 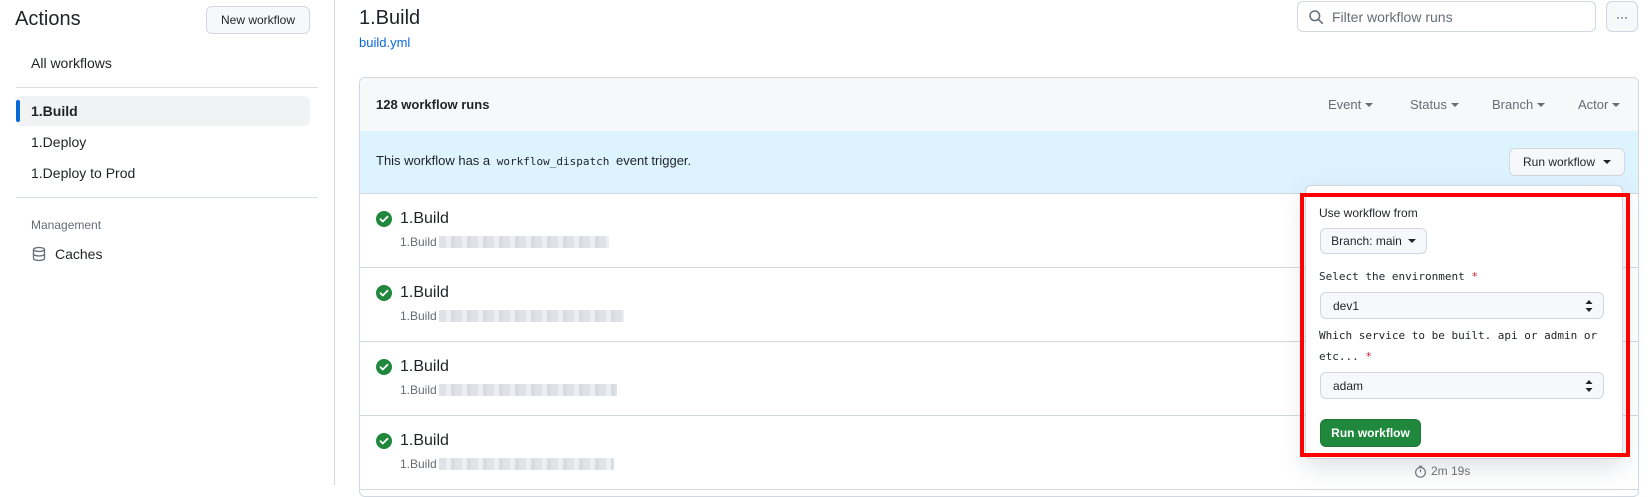 I want to click on run-workflow-label: Run workflow, so click(x=1559, y=162).